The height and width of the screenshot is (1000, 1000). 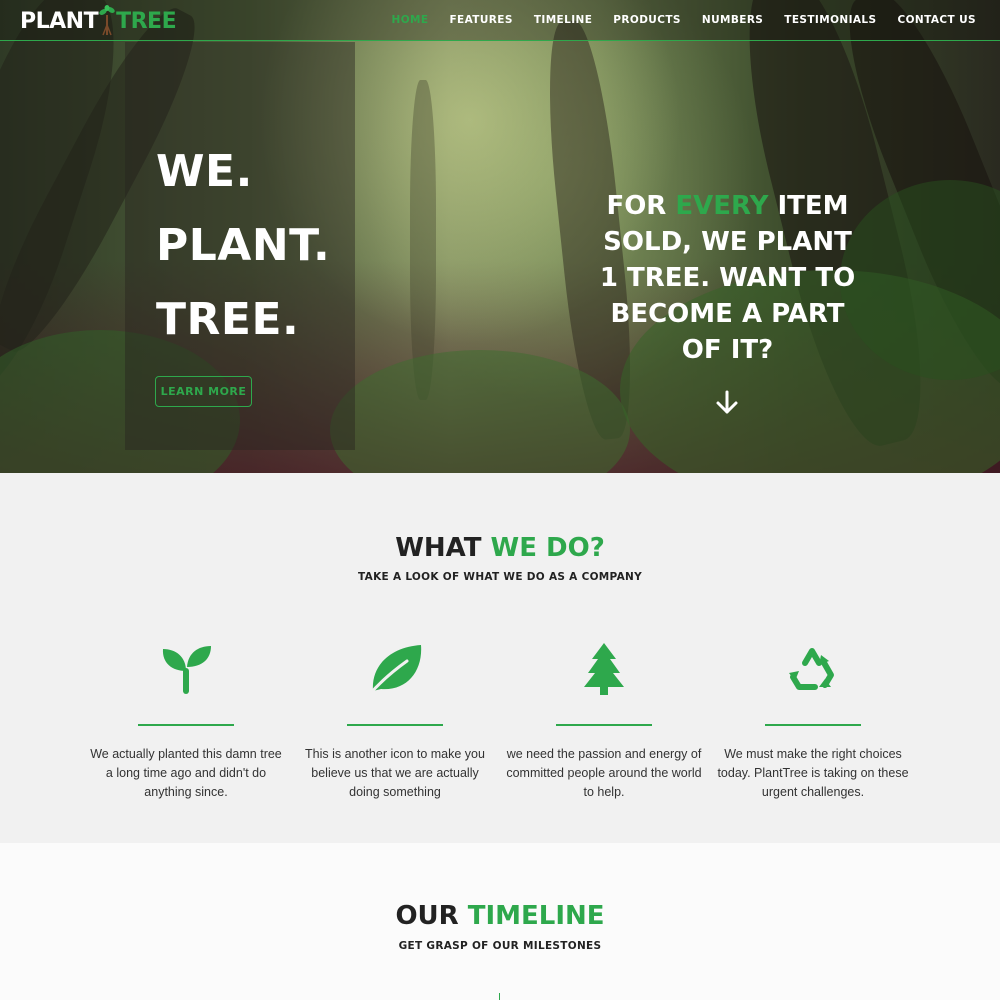 I want to click on nav-features: FEATURES, so click(x=480, y=20).